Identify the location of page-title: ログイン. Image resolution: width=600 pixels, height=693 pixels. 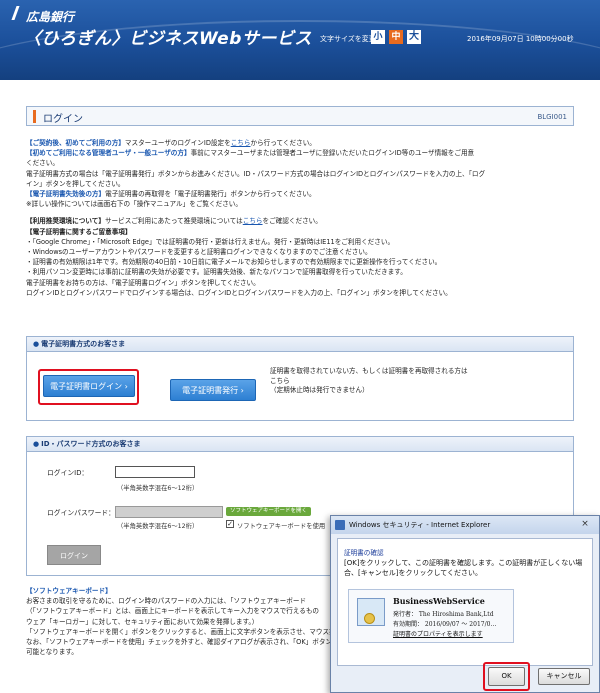
(63, 119).